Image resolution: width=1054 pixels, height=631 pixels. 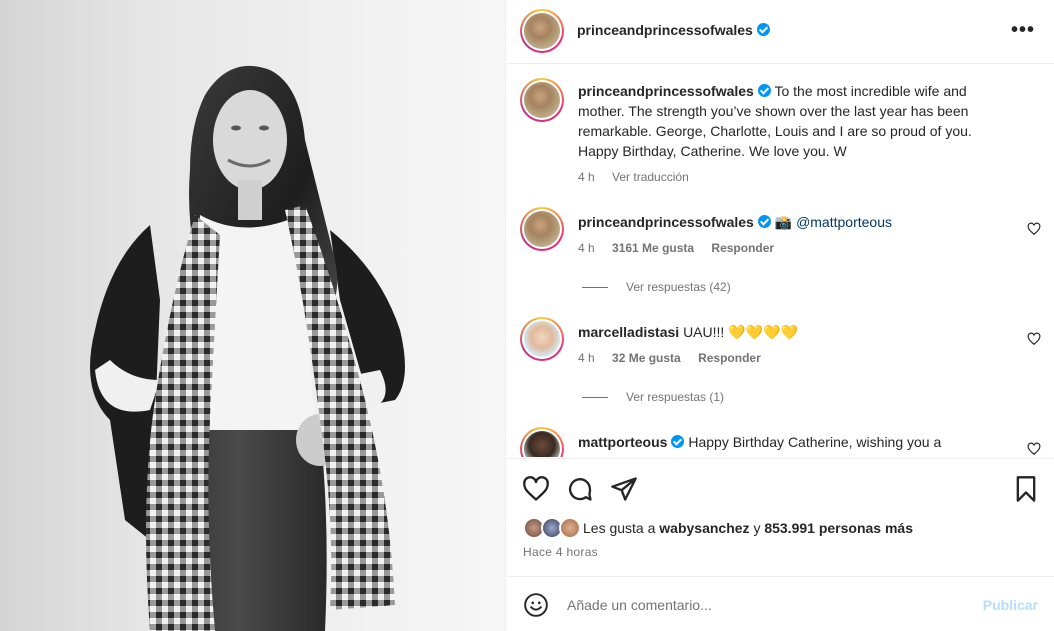 I want to click on comment-icon, so click(x=580, y=489).